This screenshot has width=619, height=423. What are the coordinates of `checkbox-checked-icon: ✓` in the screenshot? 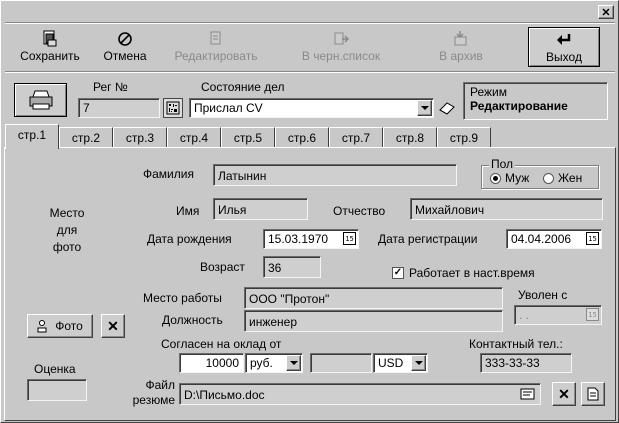 It's located at (398, 273).